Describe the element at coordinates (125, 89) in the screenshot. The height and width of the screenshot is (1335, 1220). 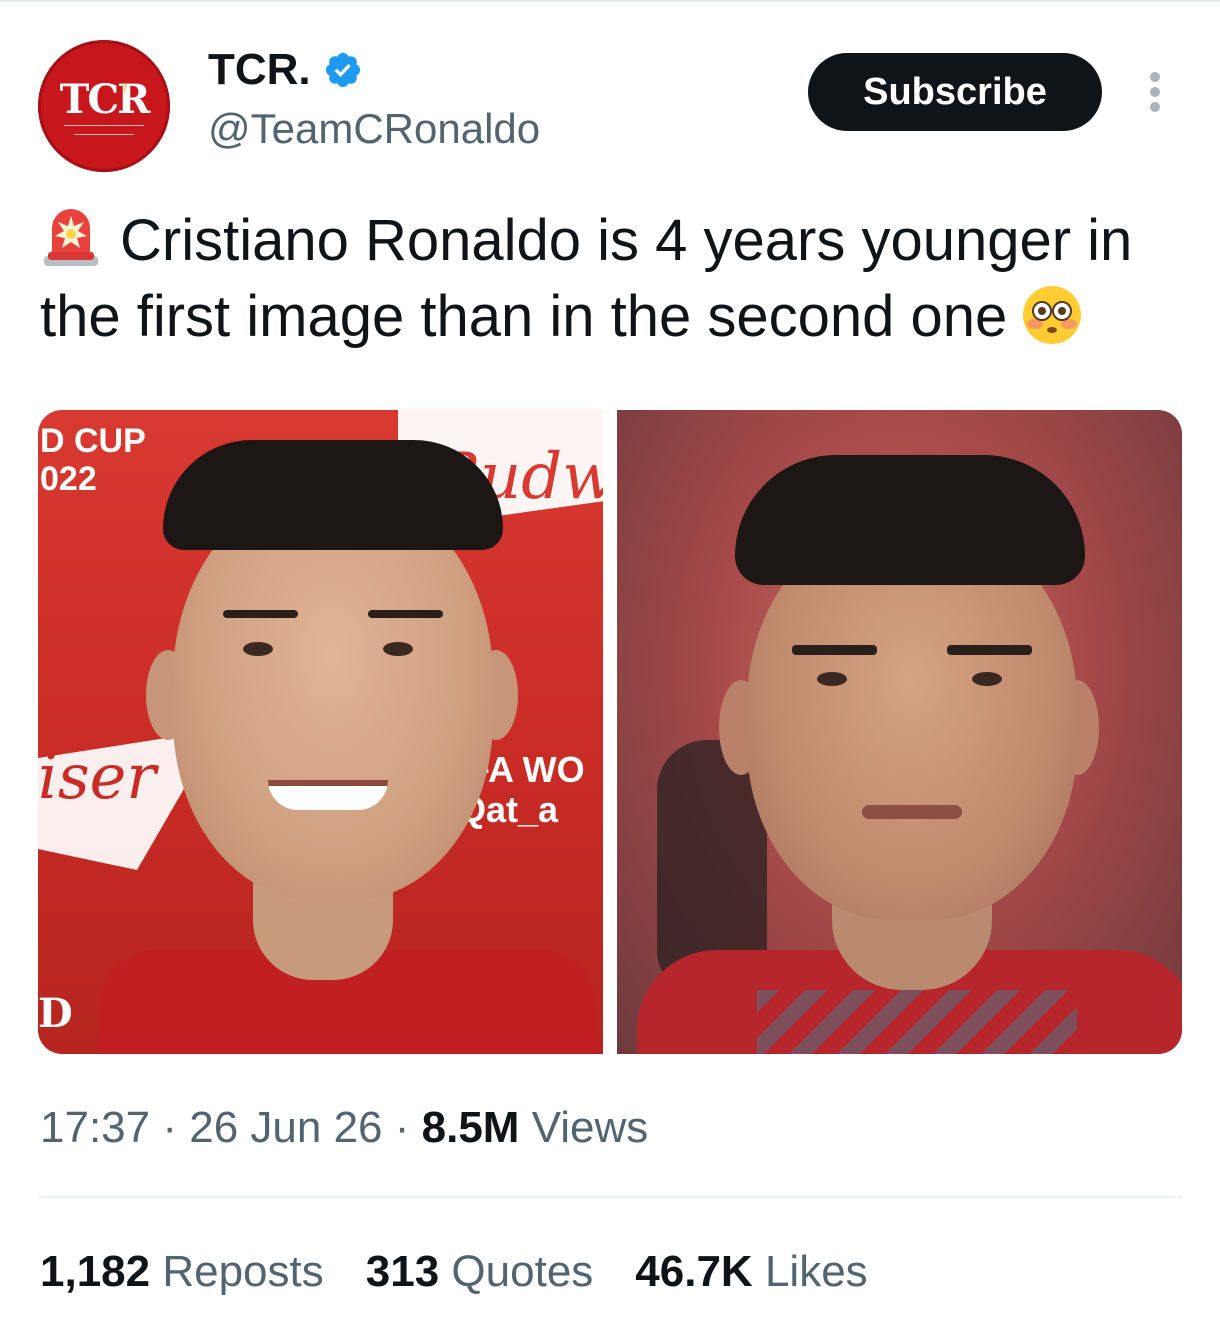
I see `avatar-number: 7` at that location.